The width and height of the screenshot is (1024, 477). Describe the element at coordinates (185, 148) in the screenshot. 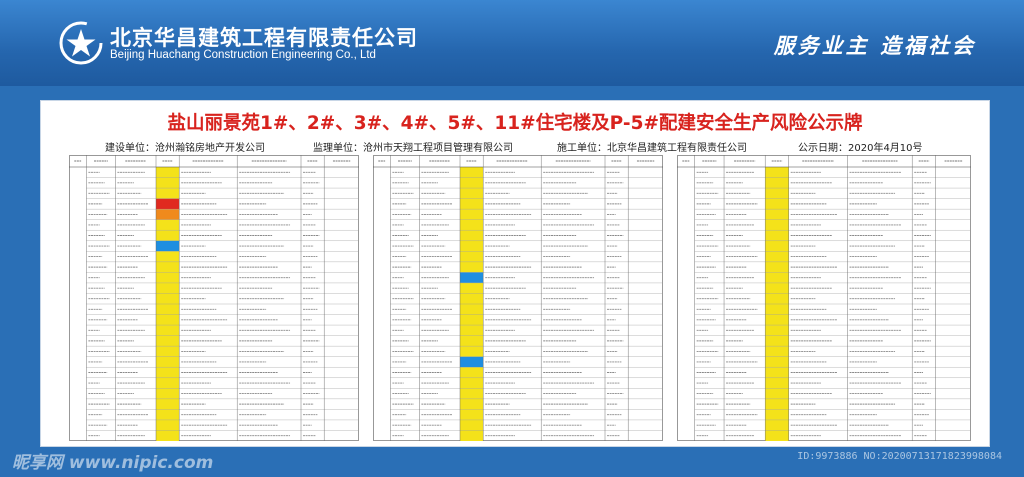

I see `builder-unit: 建设单位：沧州瀚铭房地产开发公司` at that location.